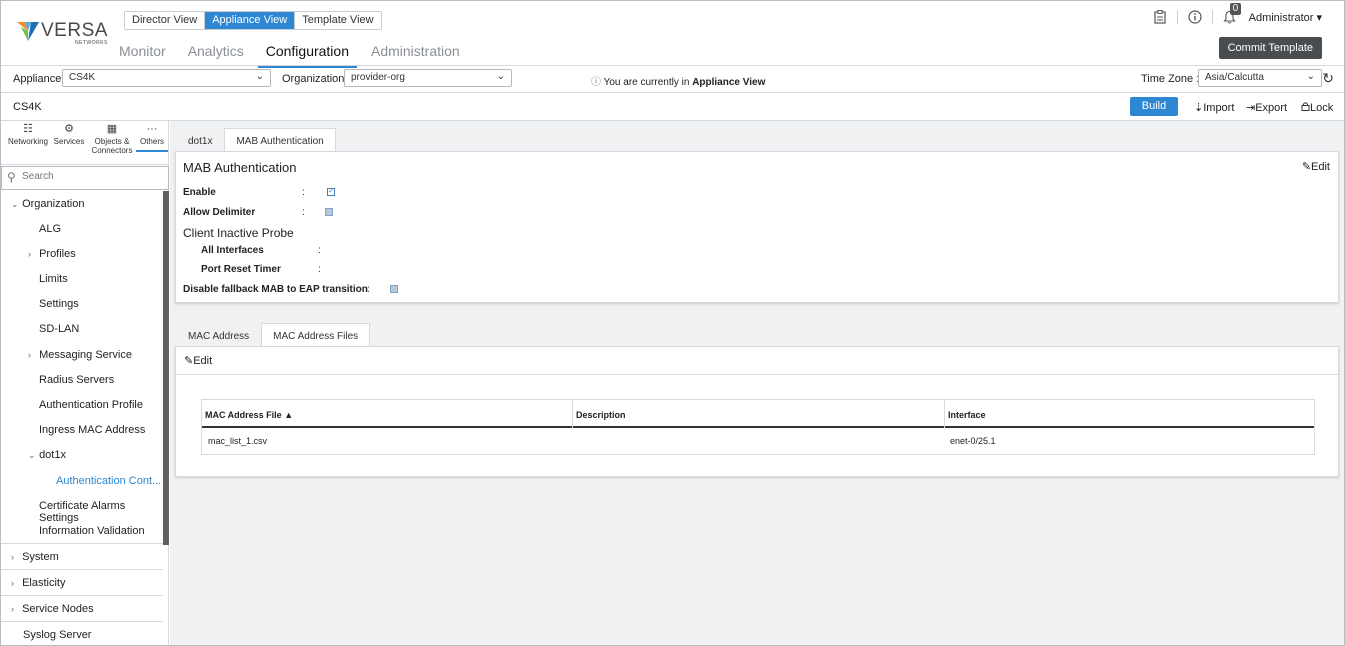 This screenshot has height=646, width=1345. I want to click on tree-item-alg: ALG, so click(50, 229).